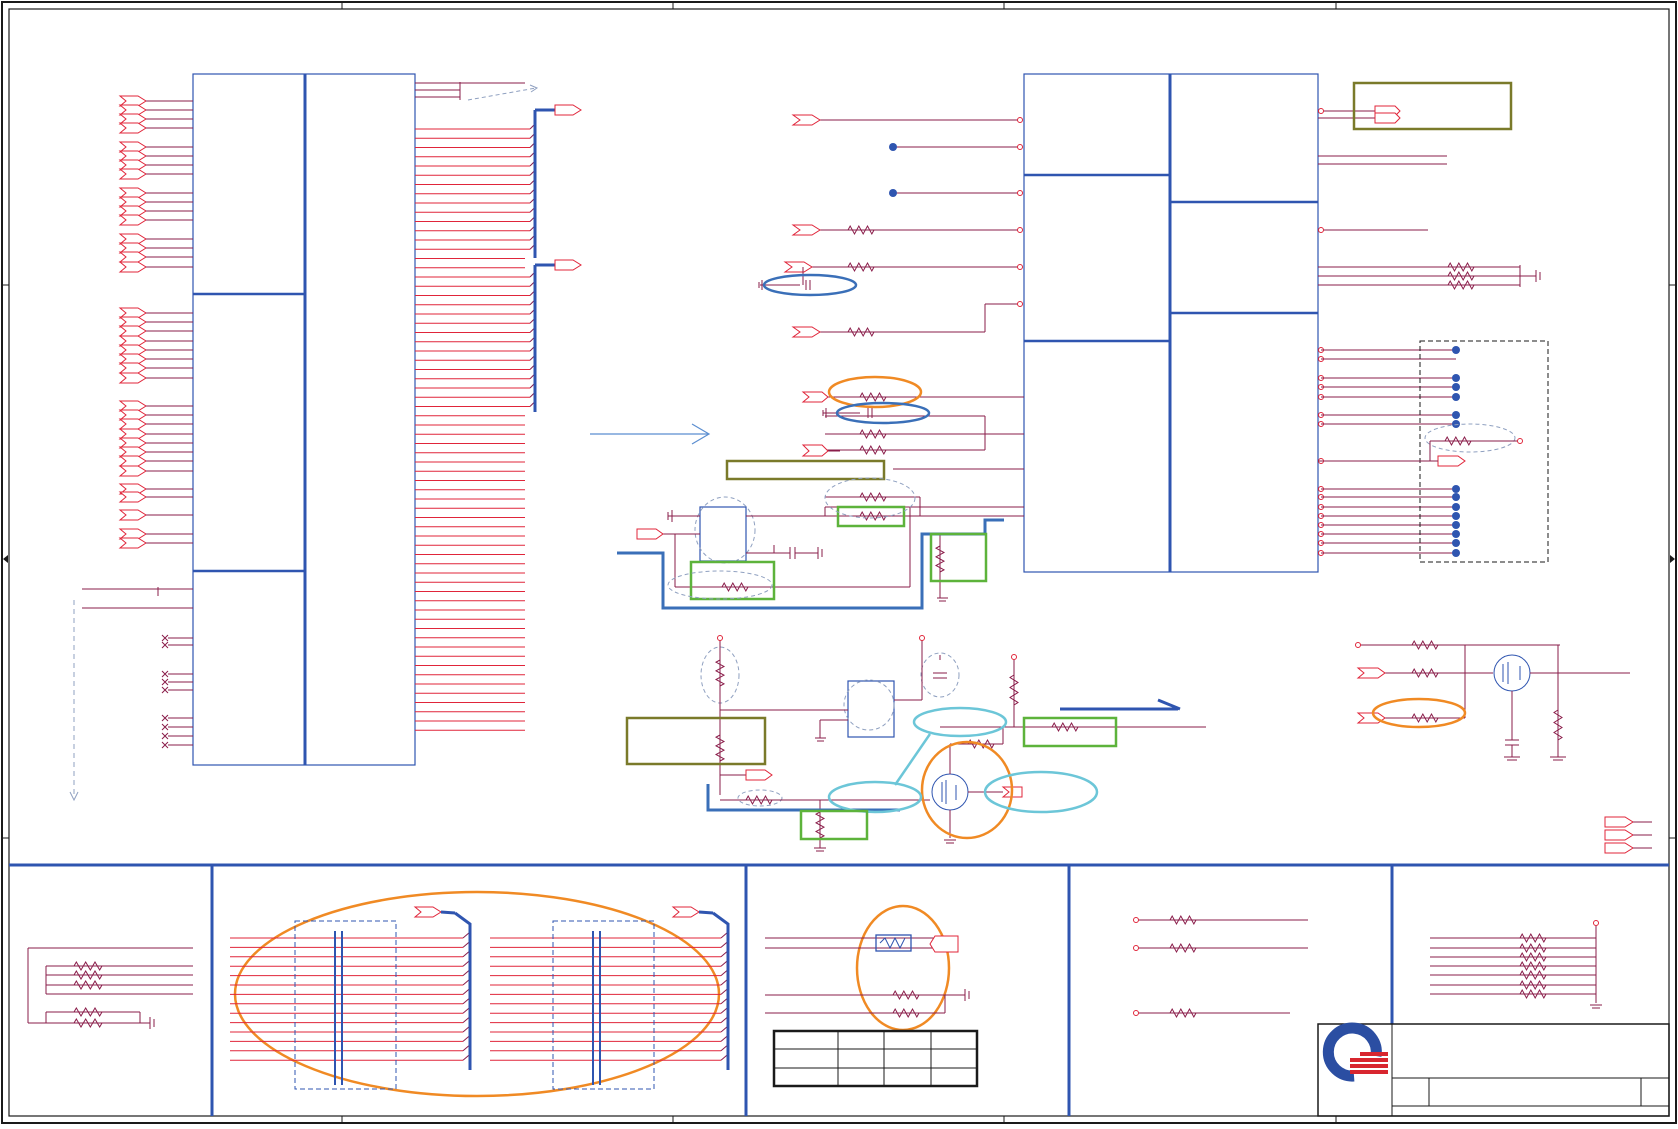 Image resolution: width=1678 pixels, height=1129 pixels. I want to click on annotation-blue-rings, so click(846, 349).